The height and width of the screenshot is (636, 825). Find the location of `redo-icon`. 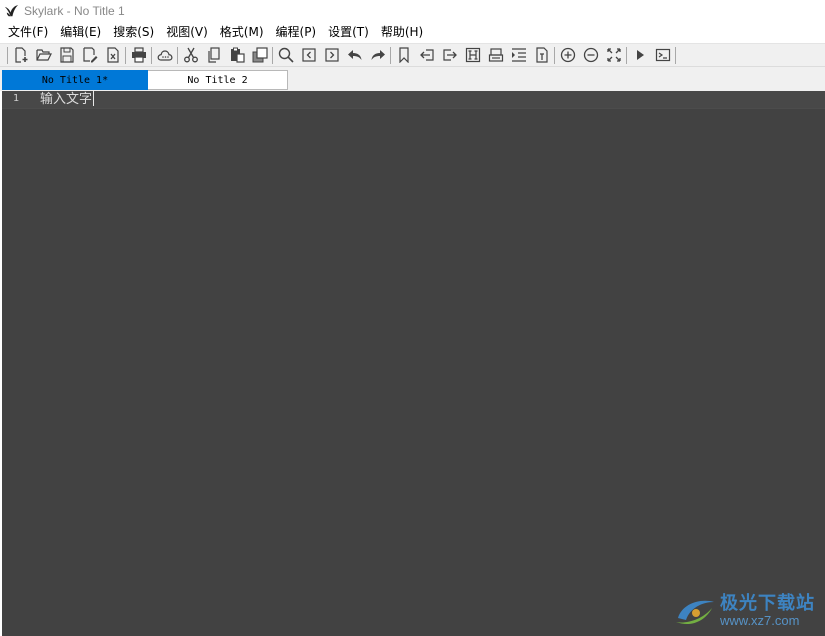

redo-icon is located at coordinates (378, 55).